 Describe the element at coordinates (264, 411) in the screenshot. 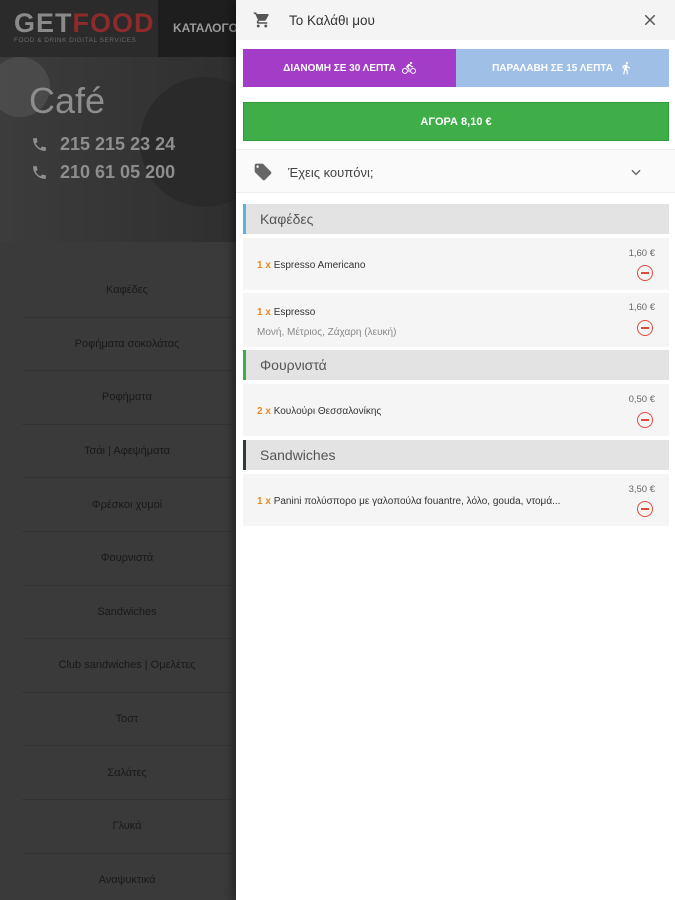

I see `cart-item-qty: 2 x` at that location.